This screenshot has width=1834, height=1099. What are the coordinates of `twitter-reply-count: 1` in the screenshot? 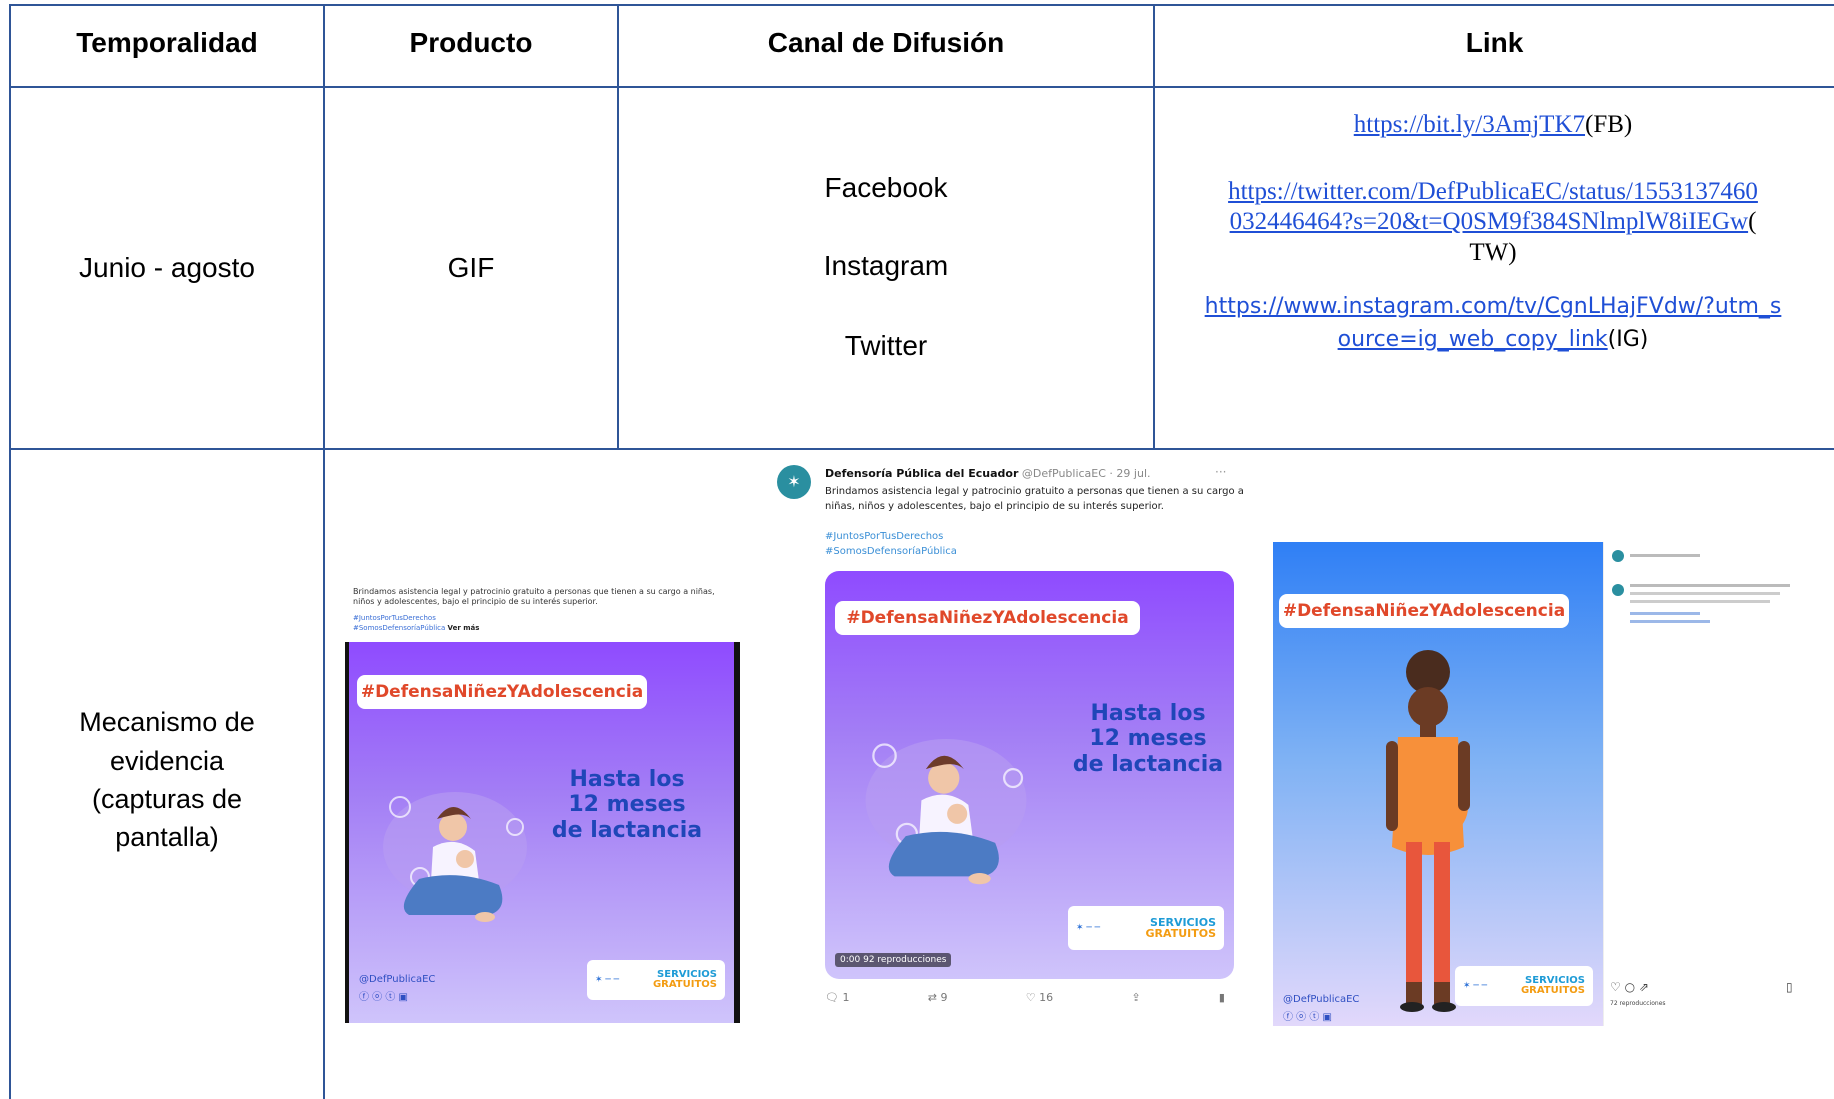 It's located at (846, 997).